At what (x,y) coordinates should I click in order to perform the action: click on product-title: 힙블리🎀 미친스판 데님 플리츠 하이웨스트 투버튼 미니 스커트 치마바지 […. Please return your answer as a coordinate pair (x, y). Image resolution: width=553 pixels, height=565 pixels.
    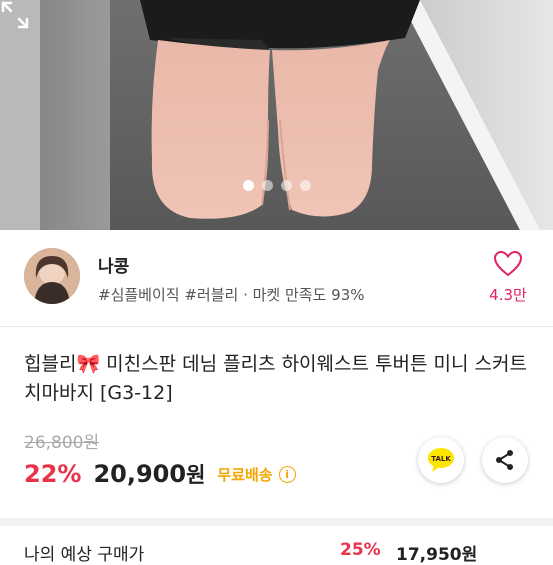
    Looking at the image, I should click on (275, 378).